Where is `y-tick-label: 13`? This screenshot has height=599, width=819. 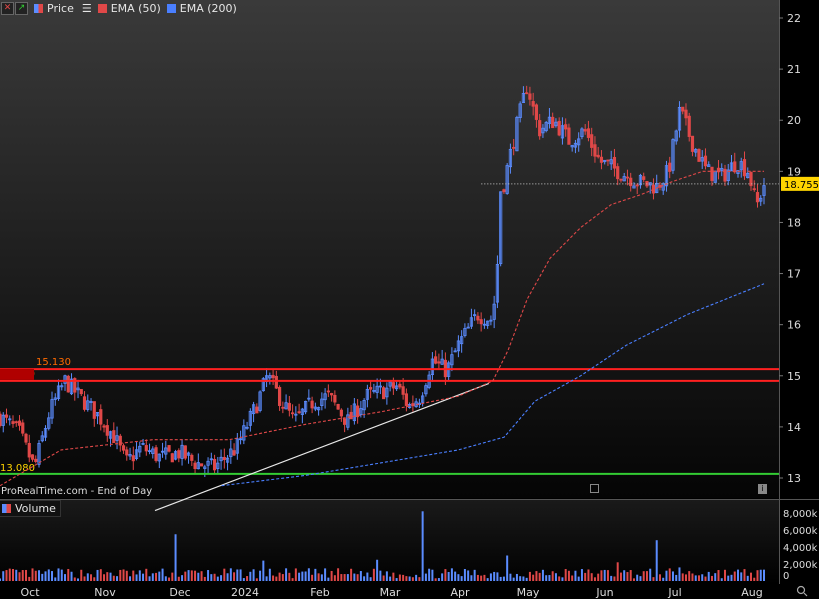
y-tick-label: 13 is located at coordinates (794, 478).